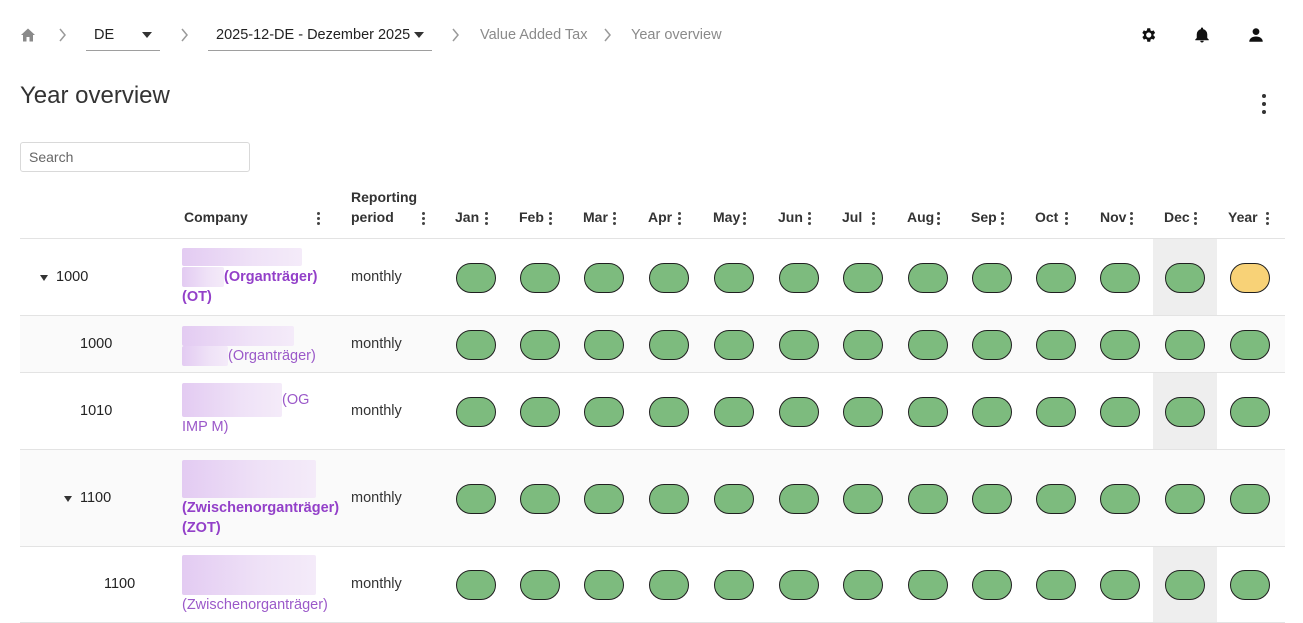 The image size is (1303, 623). I want to click on more-vert-icon, so click(1264, 105).